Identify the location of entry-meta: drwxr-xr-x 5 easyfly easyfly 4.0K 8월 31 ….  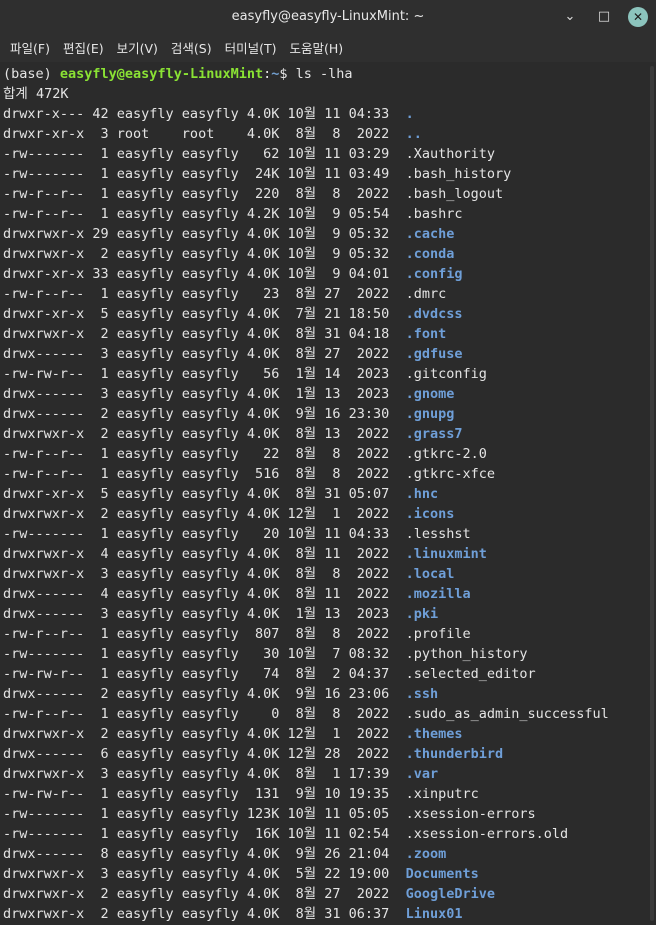
(204, 494).